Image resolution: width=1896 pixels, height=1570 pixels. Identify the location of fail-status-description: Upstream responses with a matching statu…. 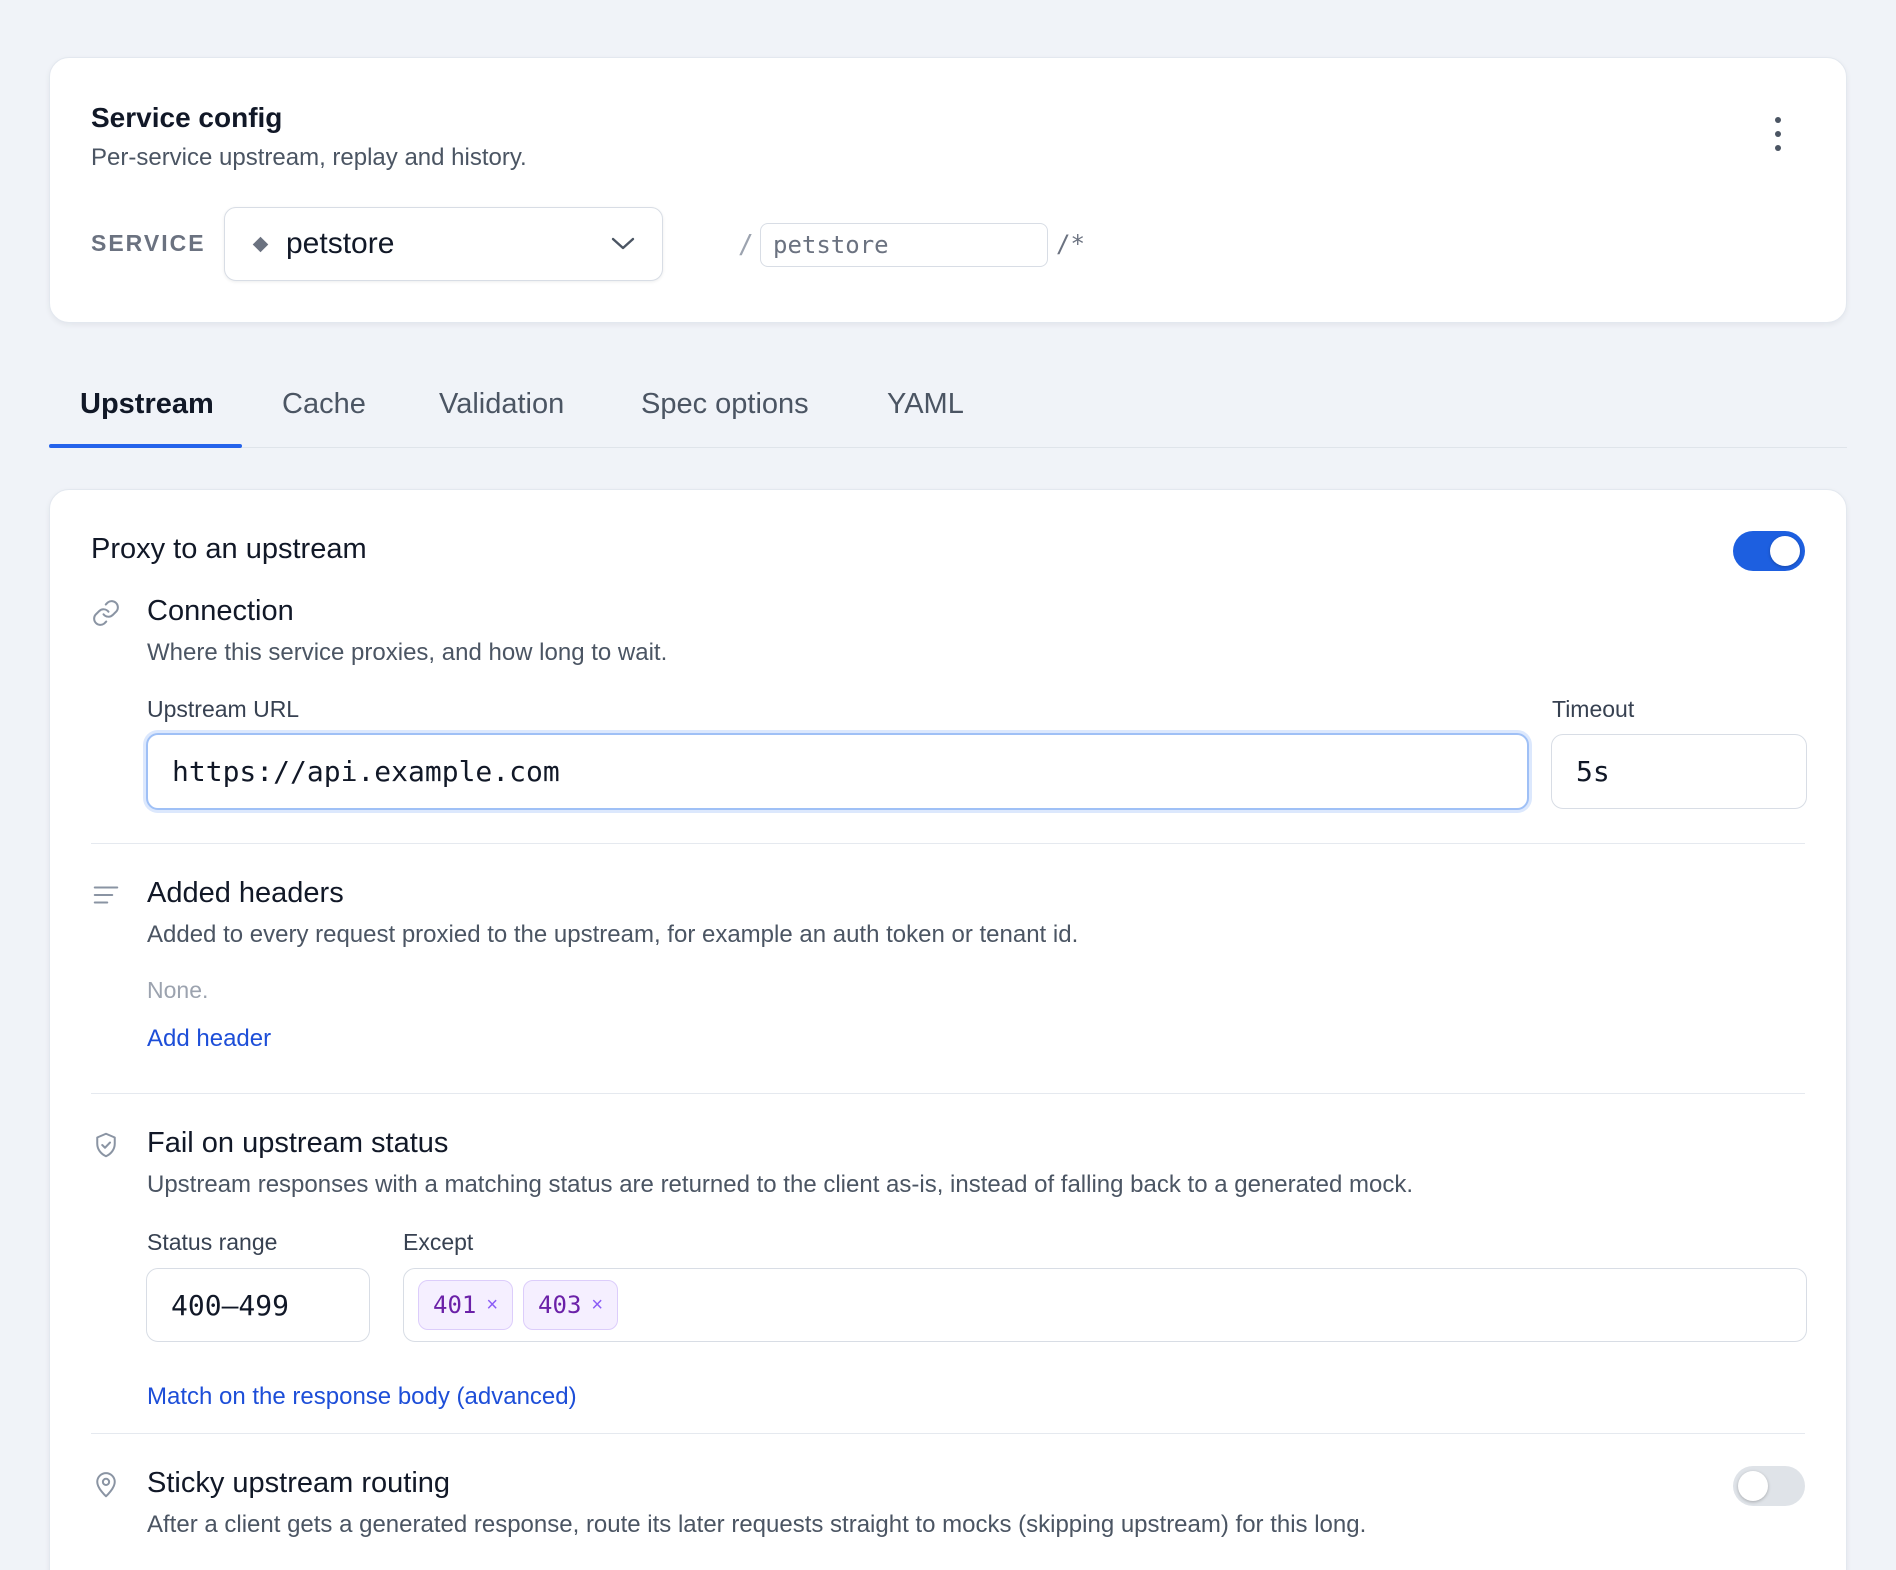
(780, 1184).